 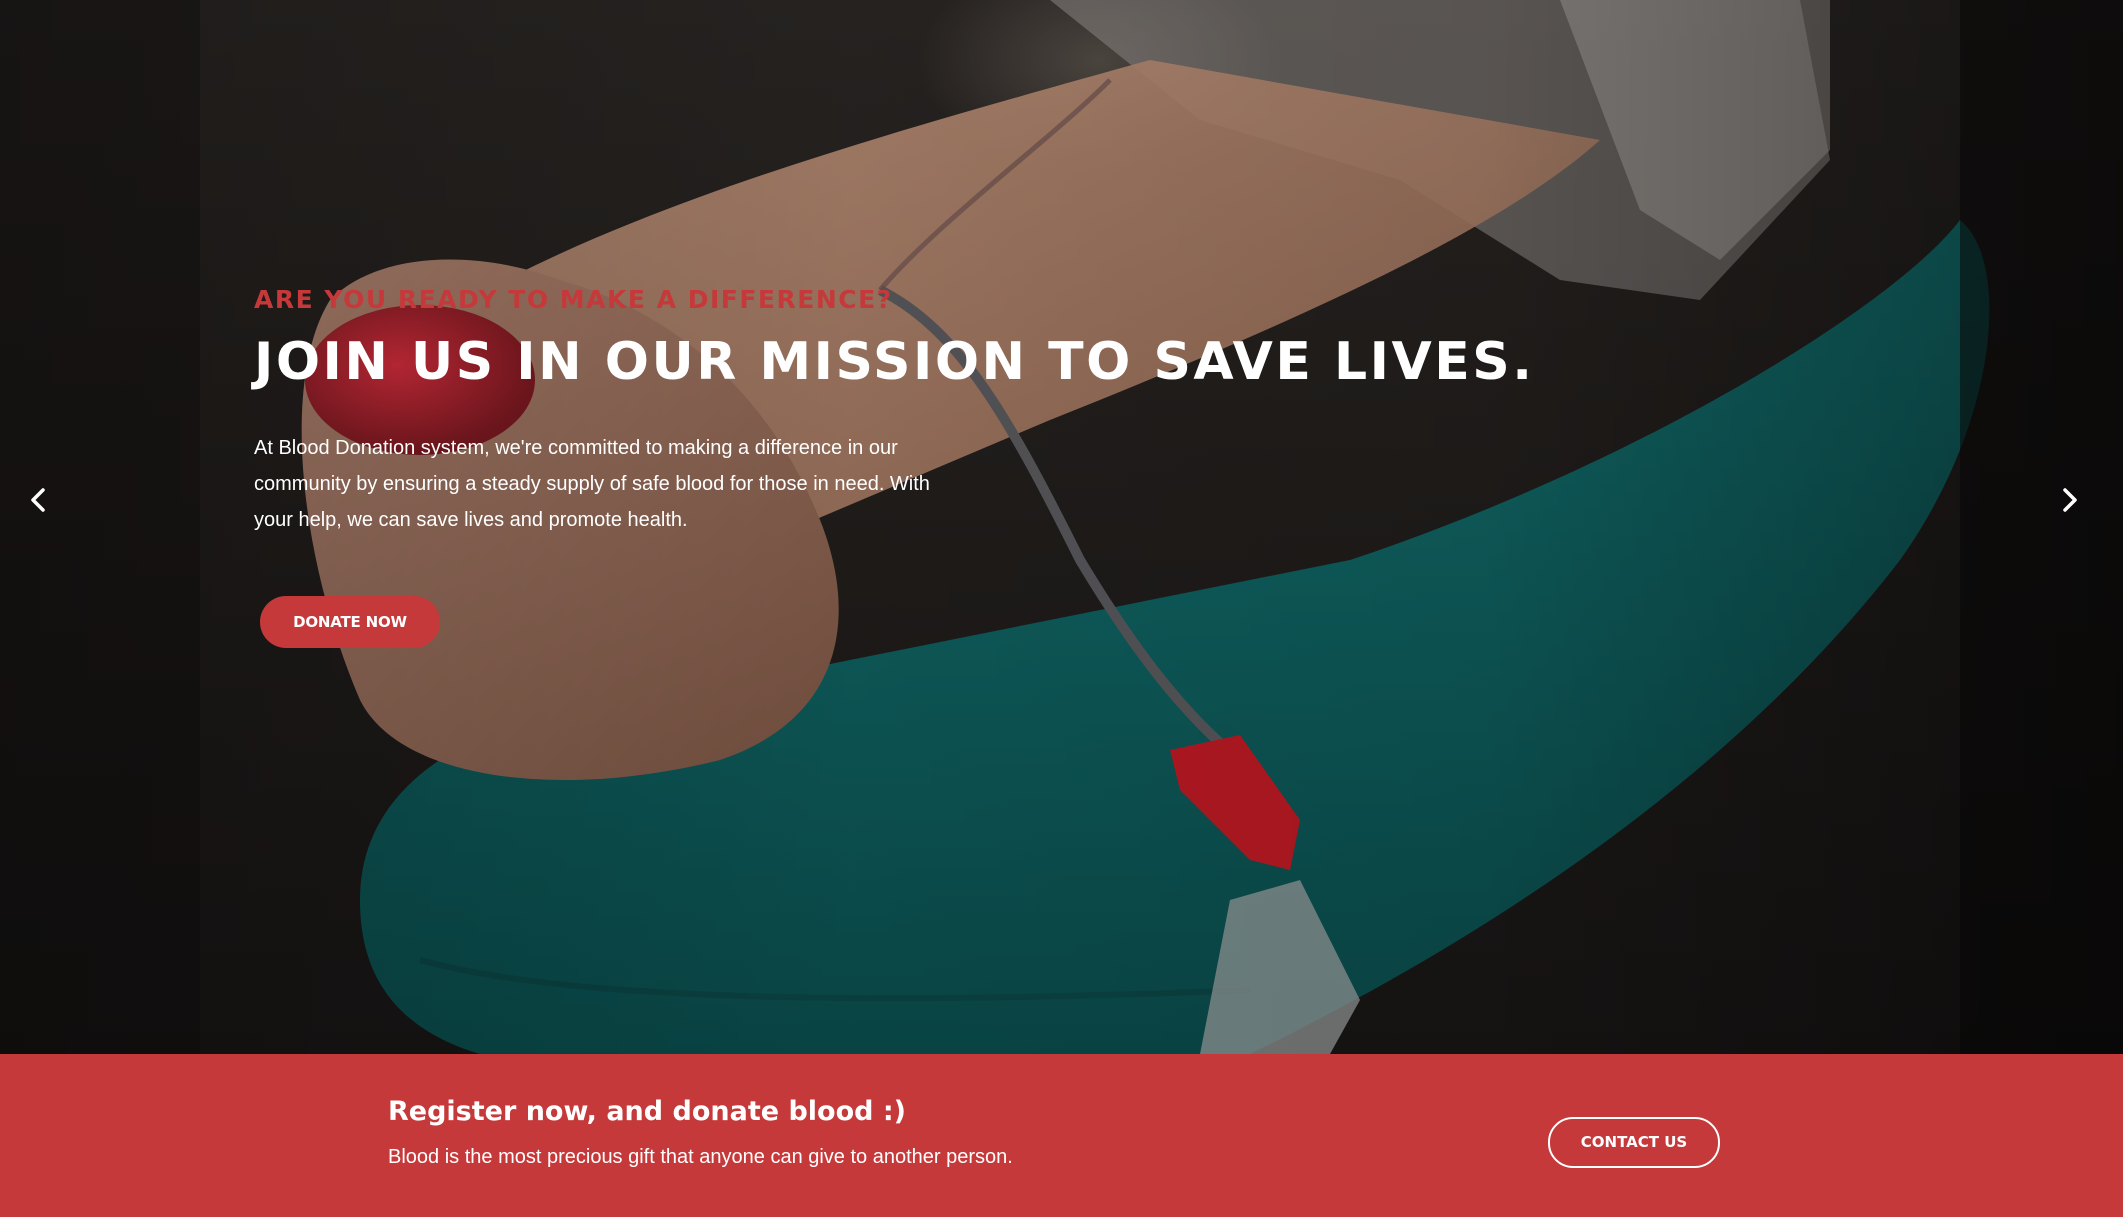 What do you see at coordinates (573, 299) in the screenshot?
I see `hero-eyebrow: ARE YOU READY TO MAKE A DIFFERENCE?` at bounding box center [573, 299].